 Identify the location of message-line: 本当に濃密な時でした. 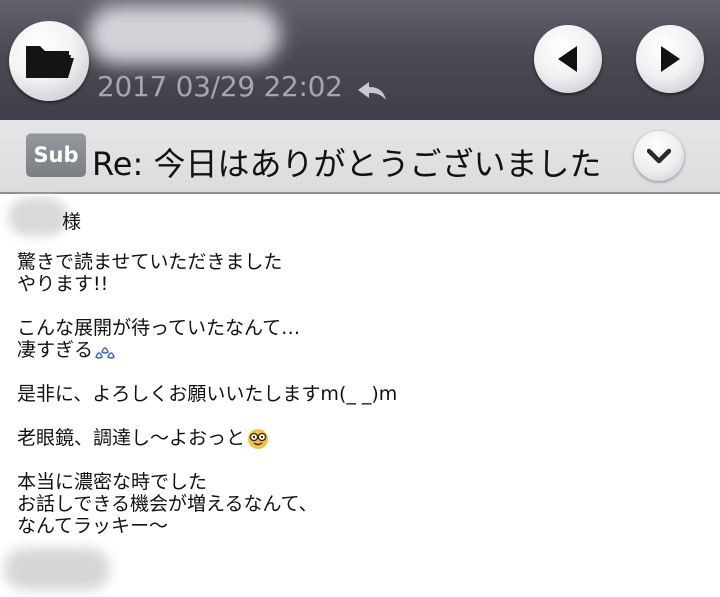
(112, 482).